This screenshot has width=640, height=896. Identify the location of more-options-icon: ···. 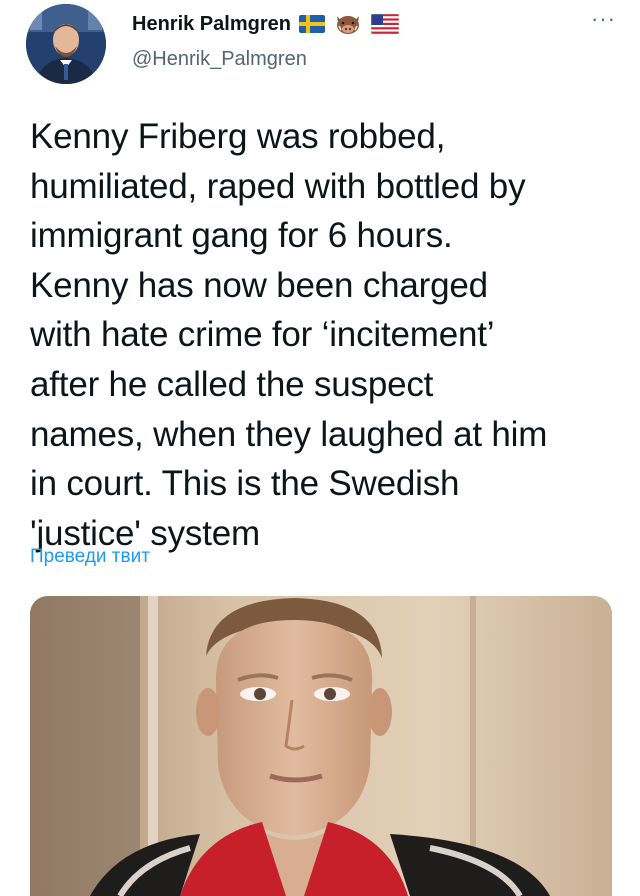
(603, 19).